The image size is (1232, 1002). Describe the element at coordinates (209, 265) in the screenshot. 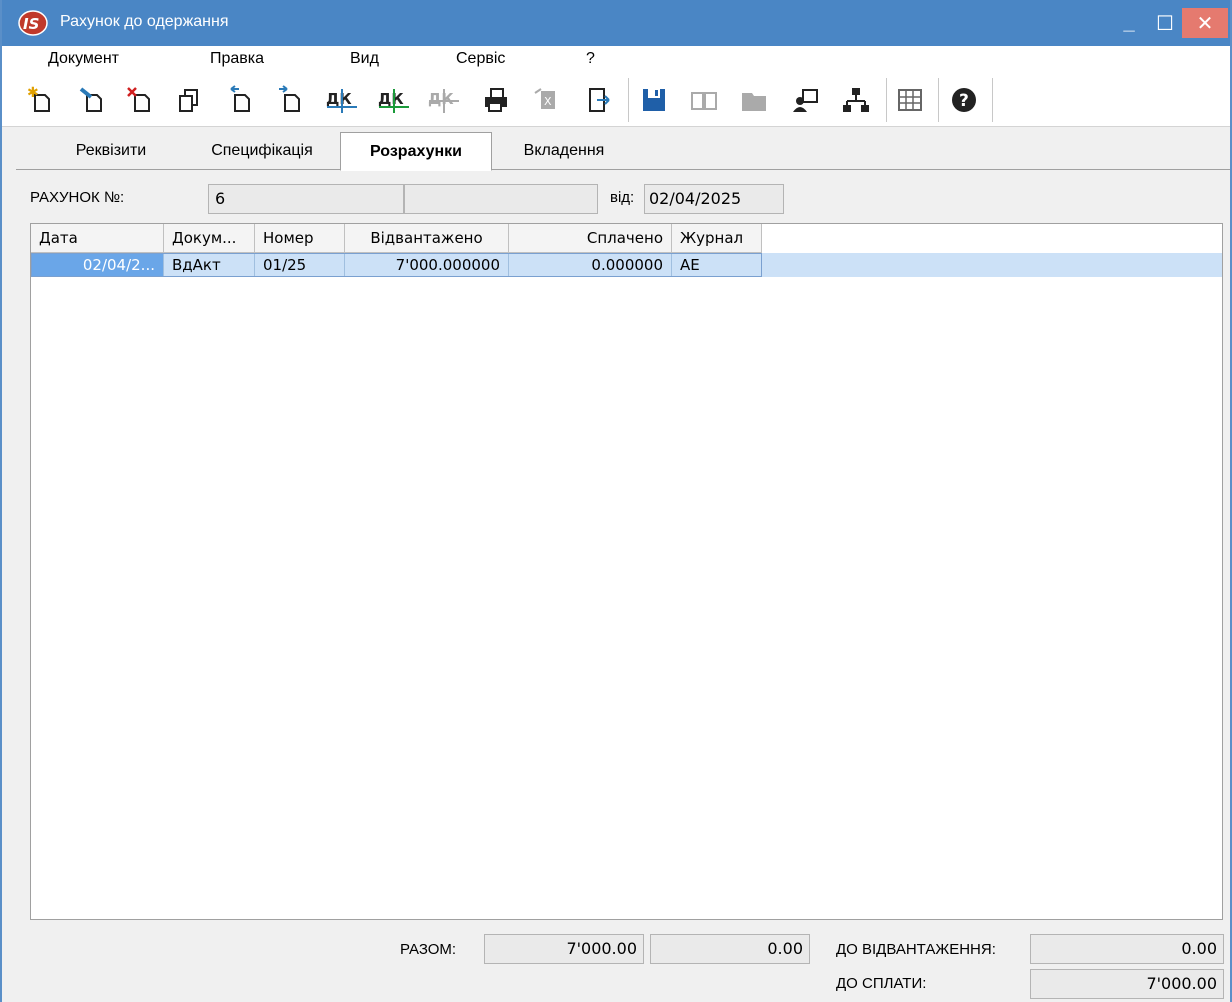

I see `cell-document: ВдАкт` at that location.